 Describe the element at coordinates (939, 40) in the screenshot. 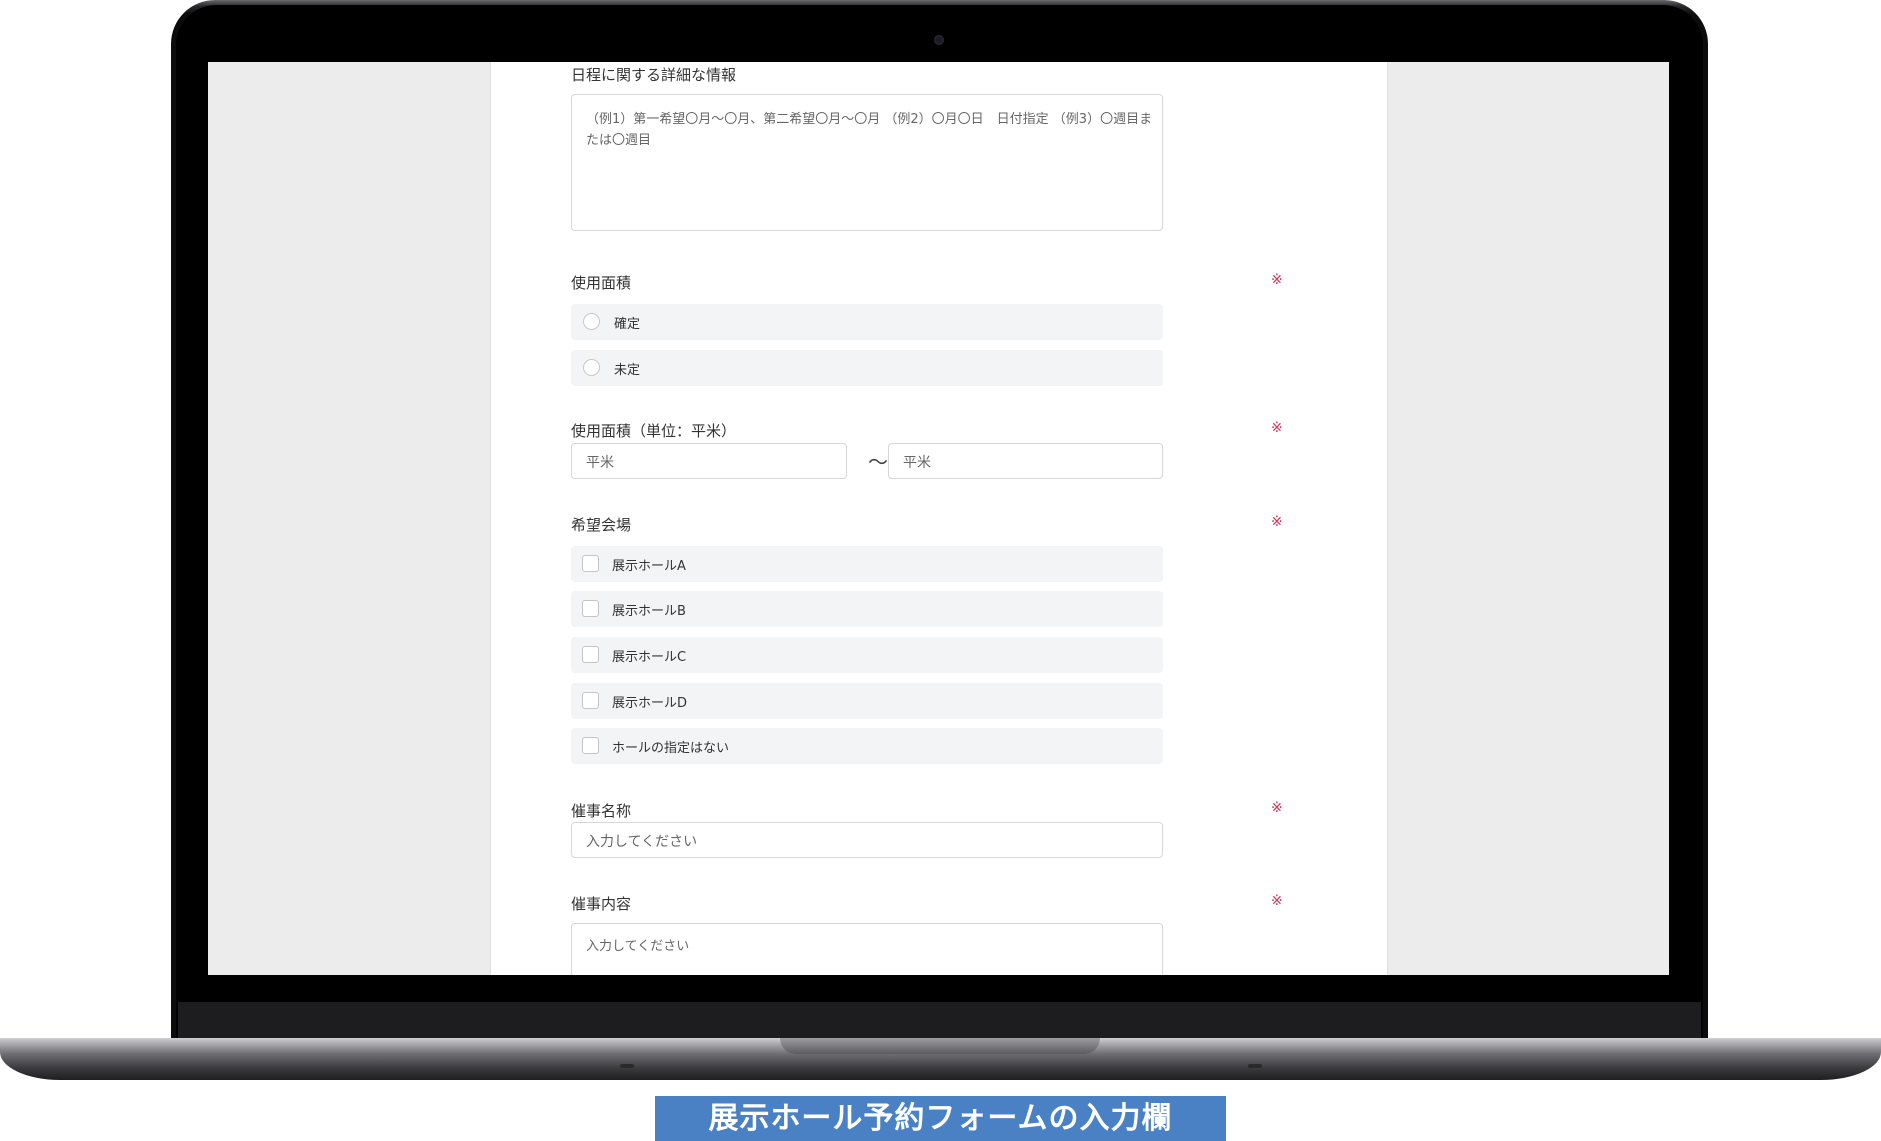

I see `camera-icon` at that location.